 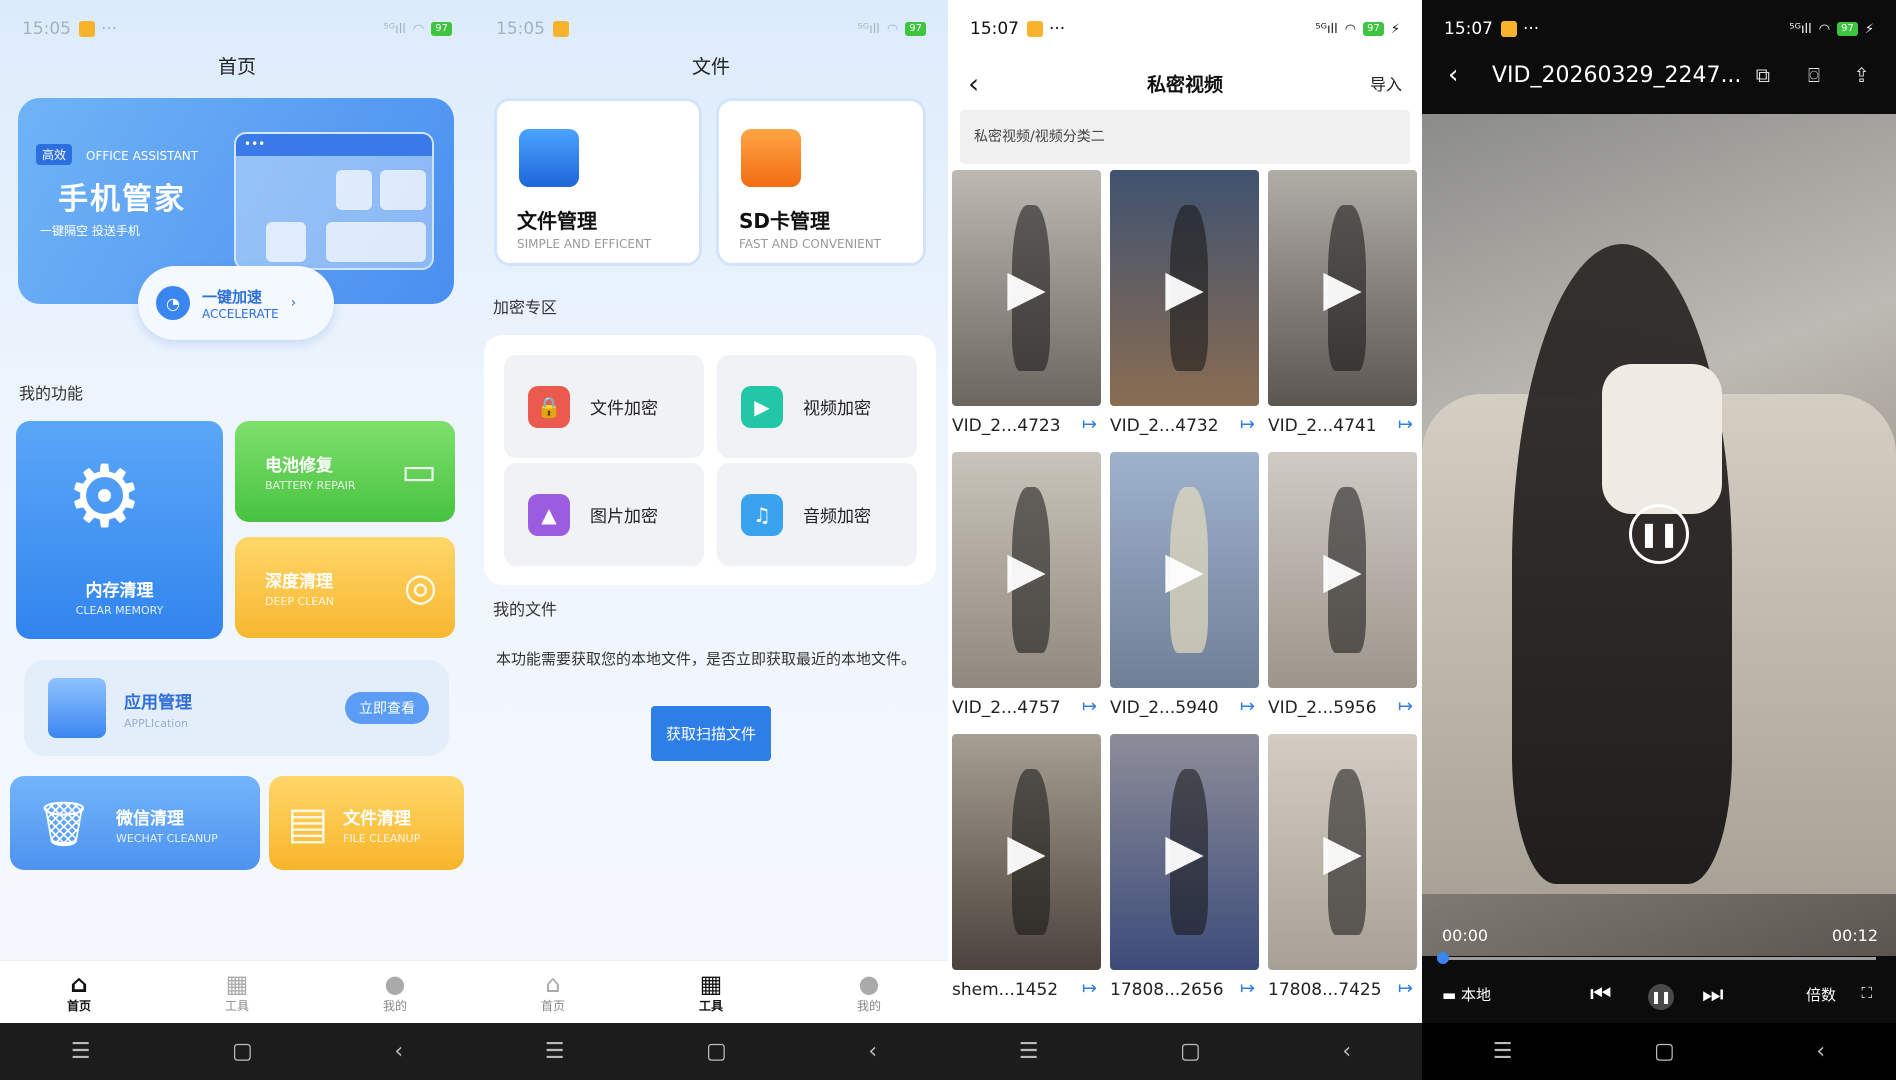 I want to click on pause-icon: ❚❚, so click(x=1659, y=534).